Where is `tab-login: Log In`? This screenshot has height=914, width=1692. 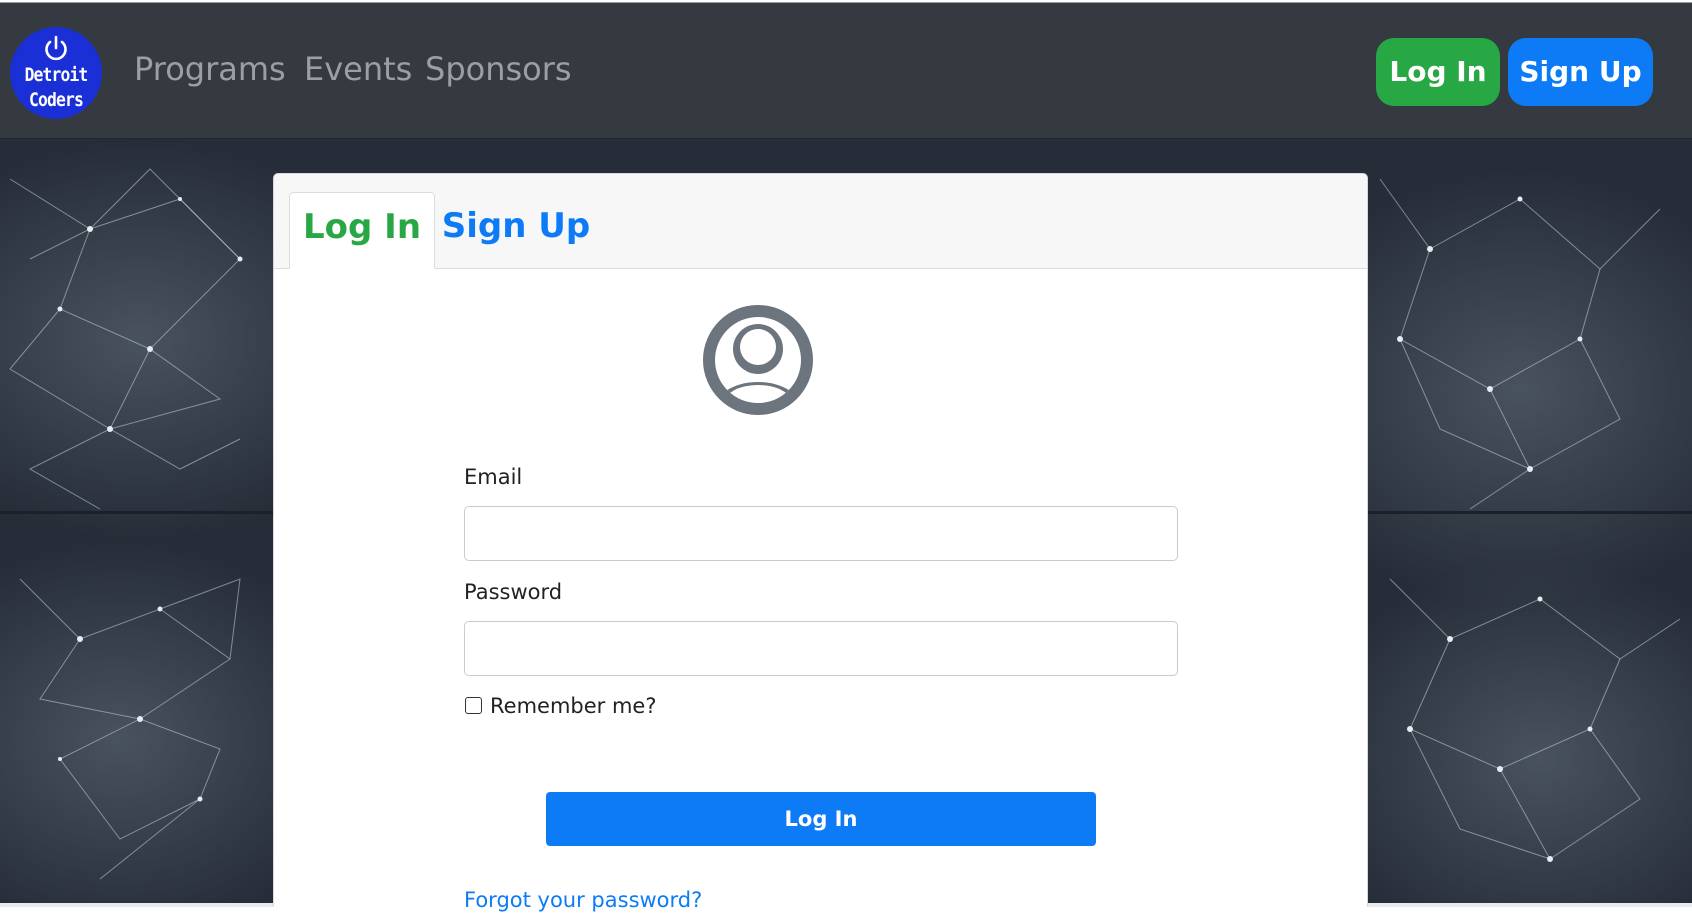 tab-login: Log In is located at coordinates (362, 230).